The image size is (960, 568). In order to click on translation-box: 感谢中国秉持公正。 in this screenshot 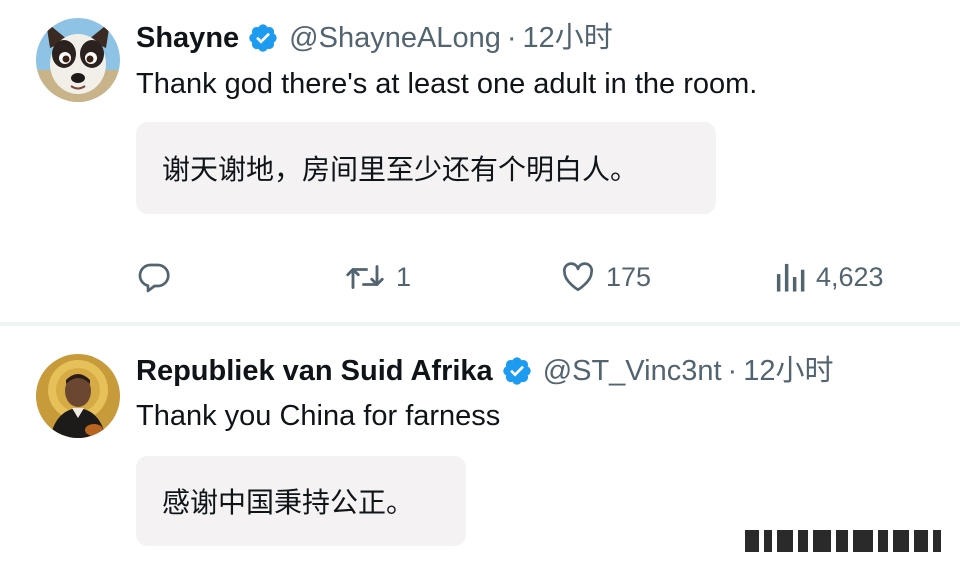, I will do `click(301, 501)`.